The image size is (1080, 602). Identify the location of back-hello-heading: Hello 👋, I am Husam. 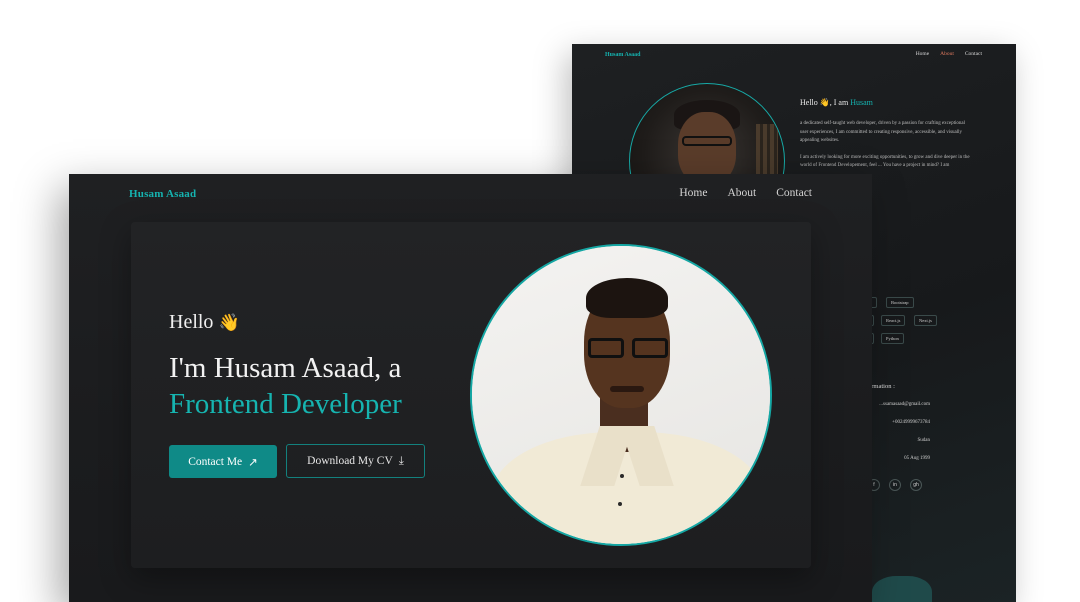
(836, 102).